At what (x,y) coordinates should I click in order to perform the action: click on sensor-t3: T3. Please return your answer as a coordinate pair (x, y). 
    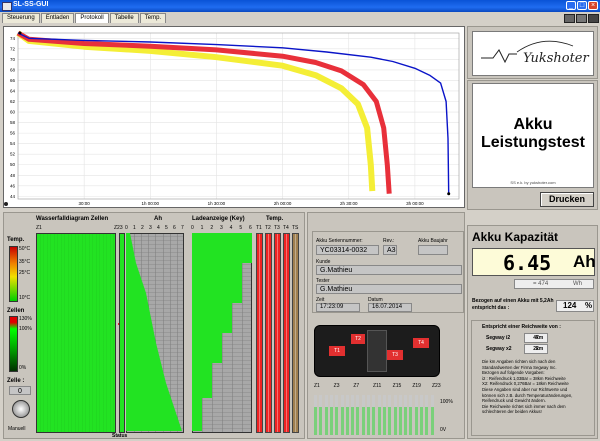
    Looking at the image, I should click on (395, 355).